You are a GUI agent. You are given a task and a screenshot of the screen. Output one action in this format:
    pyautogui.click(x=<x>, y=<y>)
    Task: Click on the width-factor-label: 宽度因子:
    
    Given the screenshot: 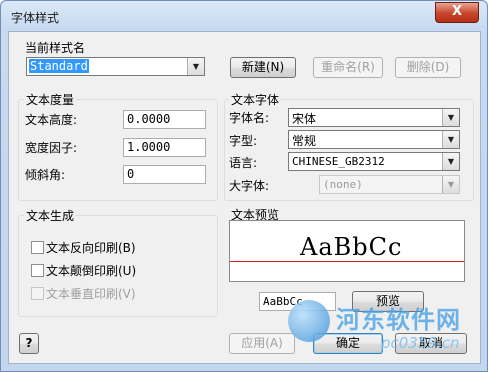 What is the action you would take?
    pyautogui.click(x=51, y=148)
    